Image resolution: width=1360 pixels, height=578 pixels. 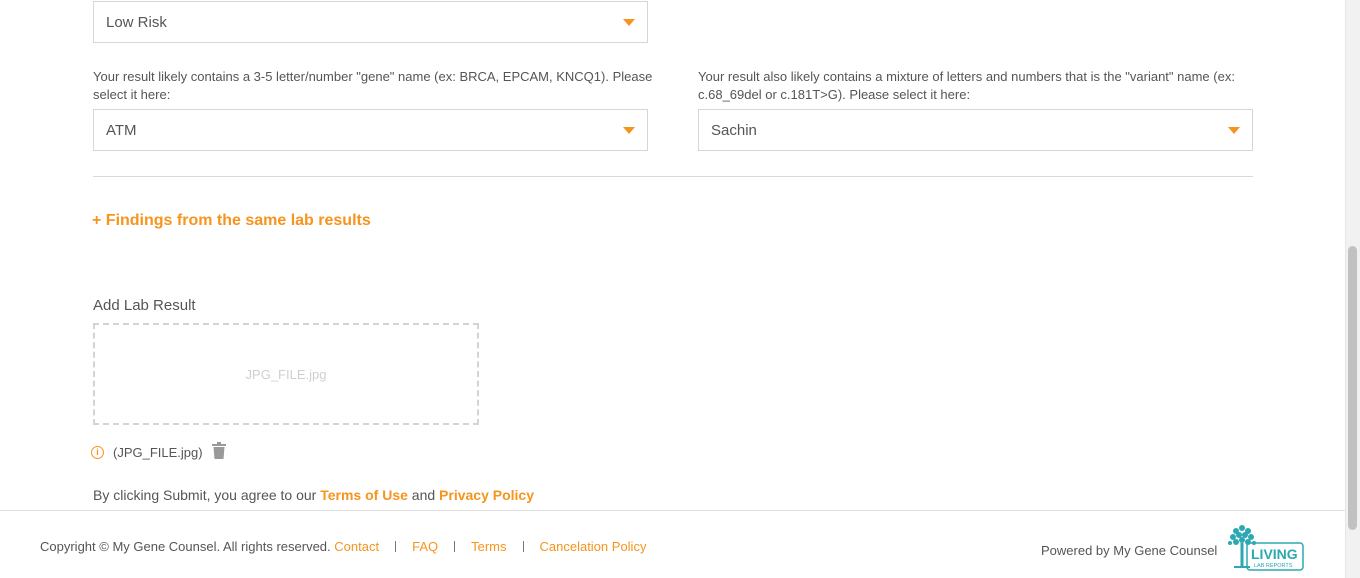 What do you see at coordinates (423, 495) in the screenshot?
I see `agreement-and: and` at bounding box center [423, 495].